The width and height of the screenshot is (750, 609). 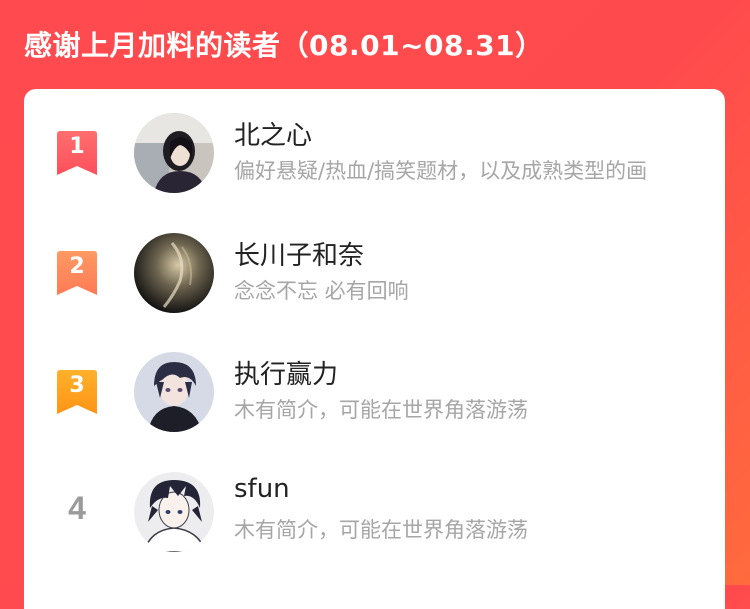 What do you see at coordinates (374, 273) in the screenshot?
I see `list-item: 2 长川子和奈 念念不忘 必有回响` at bounding box center [374, 273].